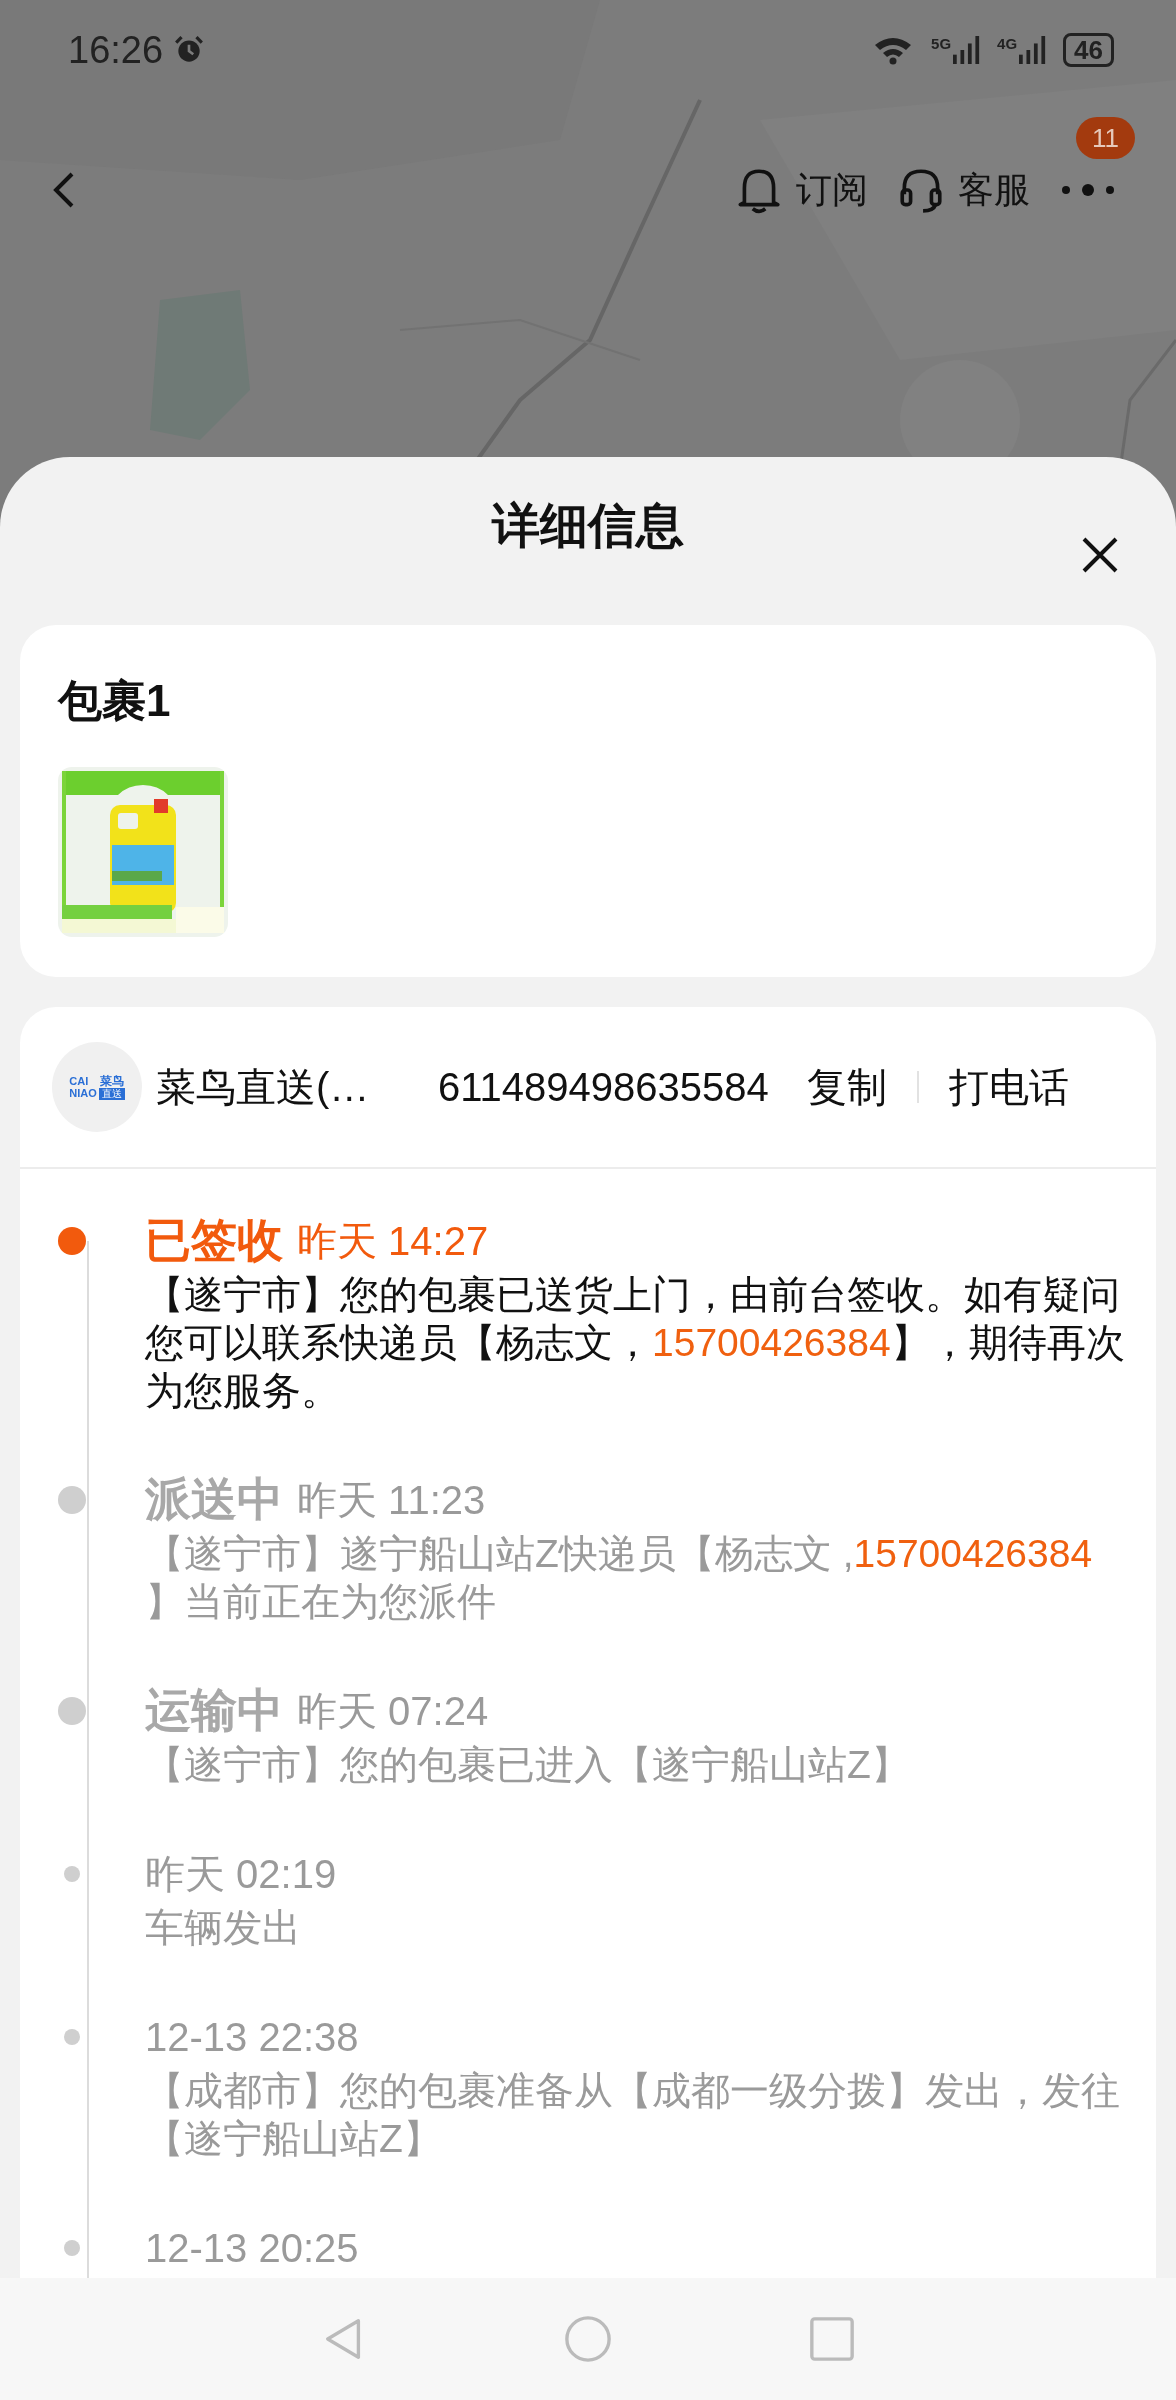 This screenshot has height=2400, width=1176. What do you see at coordinates (214, 1710) in the screenshot?
I see `event-status: 运输中` at bounding box center [214, 1710].